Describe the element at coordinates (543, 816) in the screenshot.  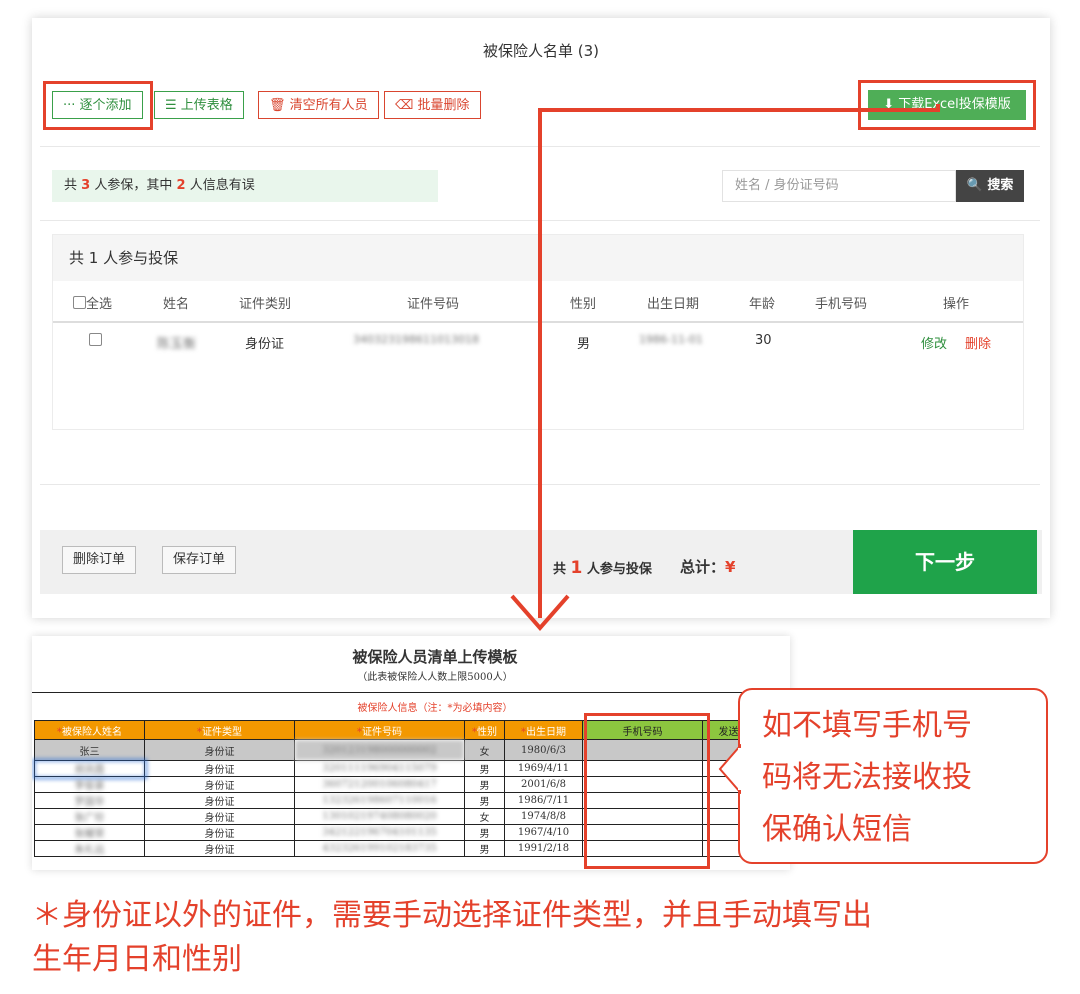
I see `cell-birth: 1974/8/8` at that location.